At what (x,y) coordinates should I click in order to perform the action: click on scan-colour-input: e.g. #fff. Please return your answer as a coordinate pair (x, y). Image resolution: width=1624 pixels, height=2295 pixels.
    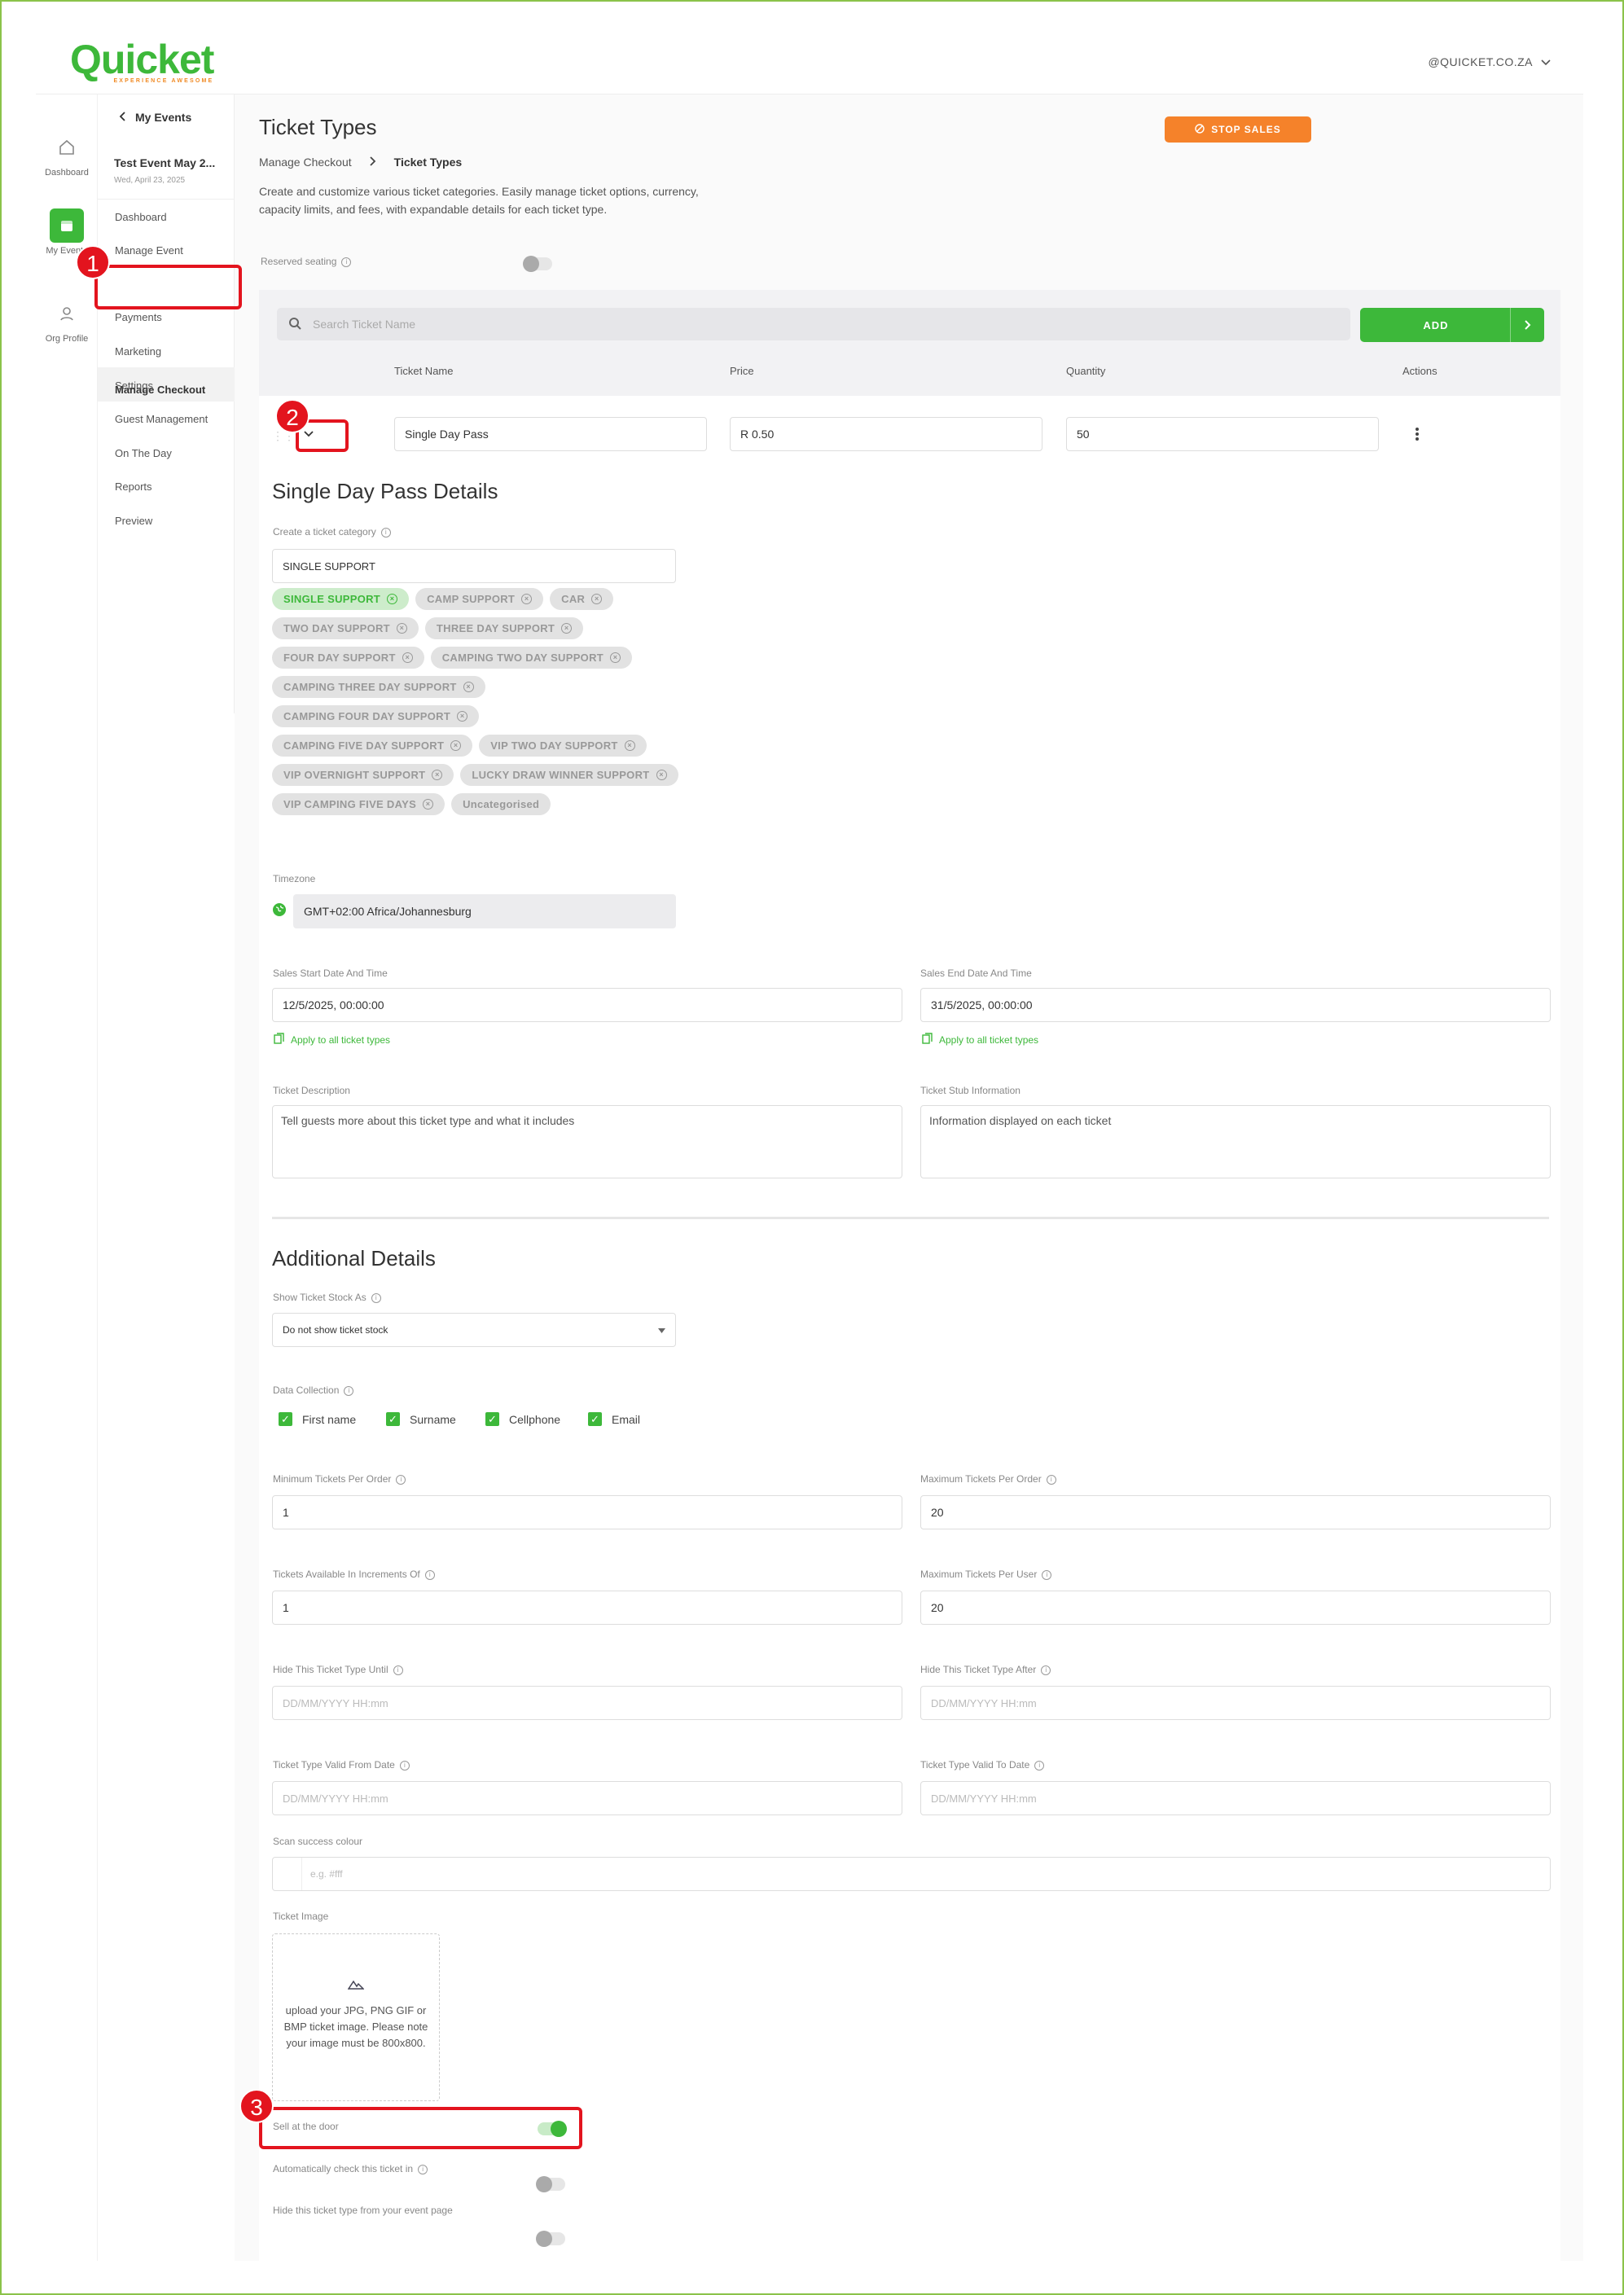
    Looking at the image, I should click on (911, 1874).